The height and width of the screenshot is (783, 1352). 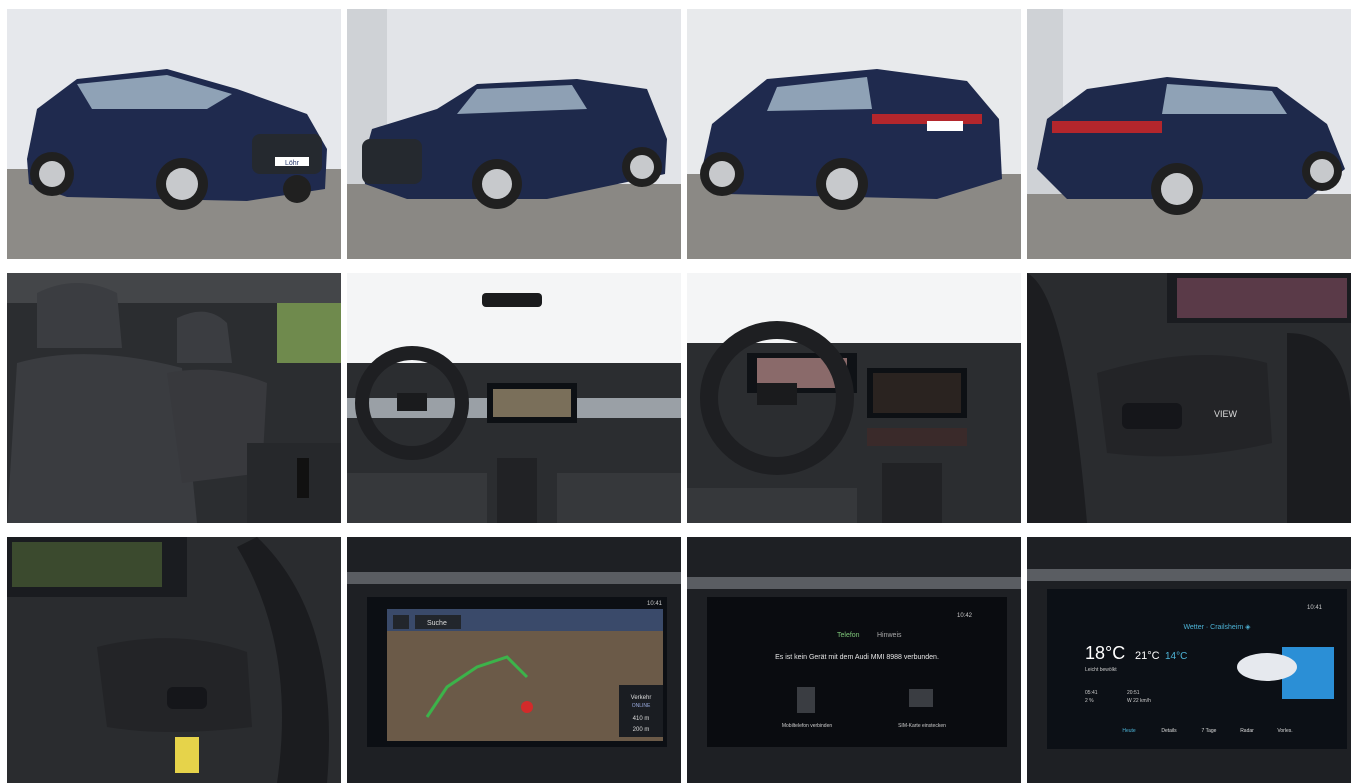 I want to click on photo-mmi-navigation: Suche 10:41 Verkehr ONLINE 410 m 200 m, so click(x=514, y=660).